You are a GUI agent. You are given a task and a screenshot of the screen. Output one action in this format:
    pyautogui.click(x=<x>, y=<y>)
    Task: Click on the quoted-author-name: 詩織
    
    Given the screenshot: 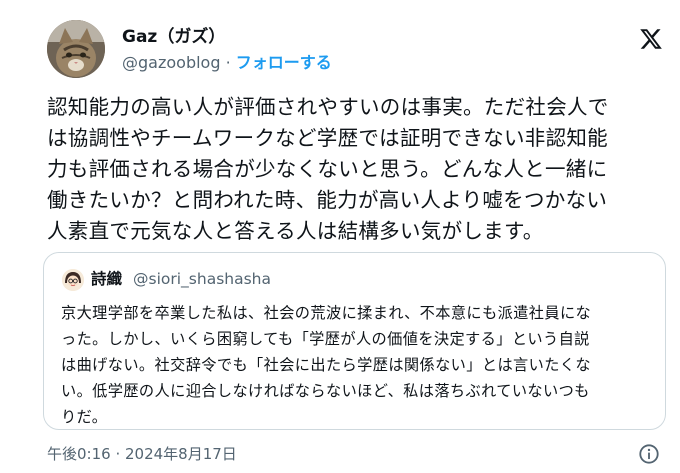 What is the action you would take?
    pyautogui.click(x=107, y=279)
    